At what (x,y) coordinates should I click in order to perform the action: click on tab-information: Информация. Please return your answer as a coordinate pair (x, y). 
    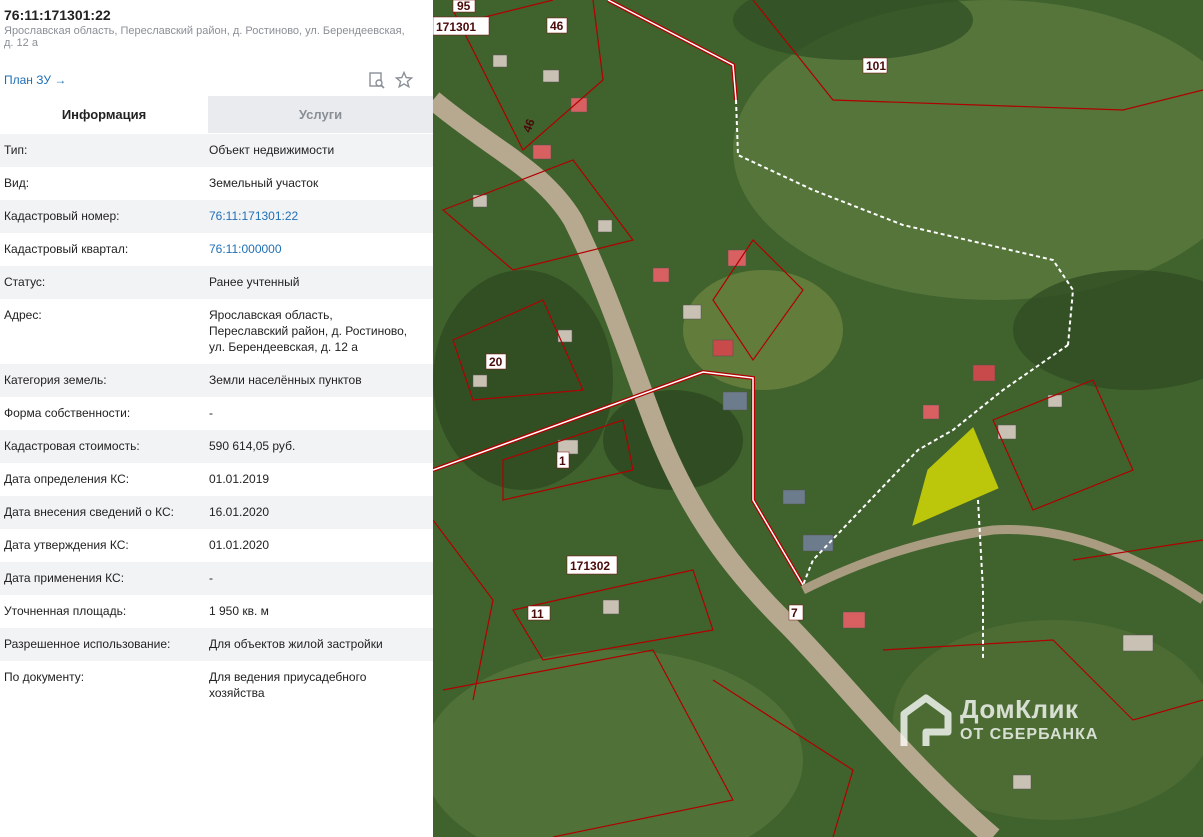
    Looking at the image, I should click on (104, 114).